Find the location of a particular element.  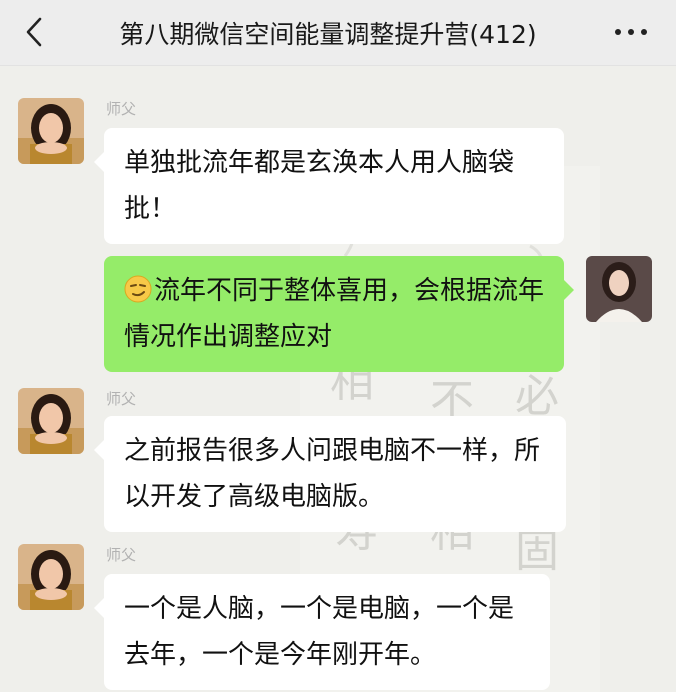

message-text: 之前报告很多人问跟电脑不一样，所以开发了高级电脑版。 is located at coordinates (332, 474).